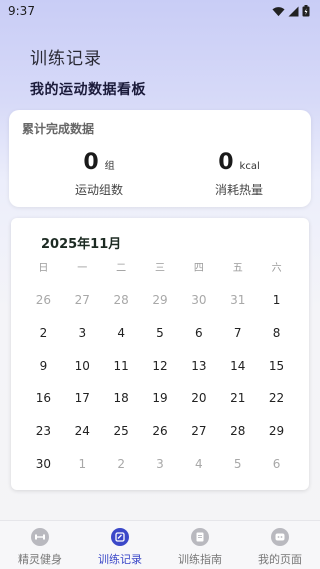  What do you see at coordinates (280, 537) in the screenshot?
I see `profile-icon` at bounding box center [280, 537].